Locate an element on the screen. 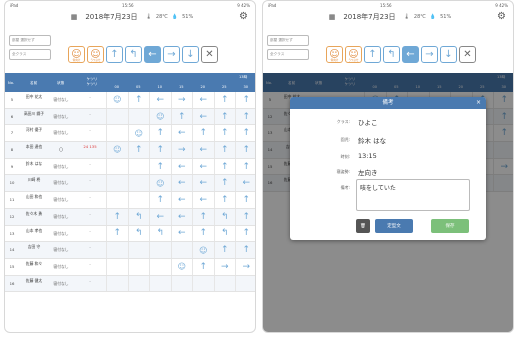 Image resolution: width=514 pixels, height=337 pixels. table-row: 13山本 孝也寝付なし-↑↰↰←↑↰↑ is located at coordinates (130, 234).